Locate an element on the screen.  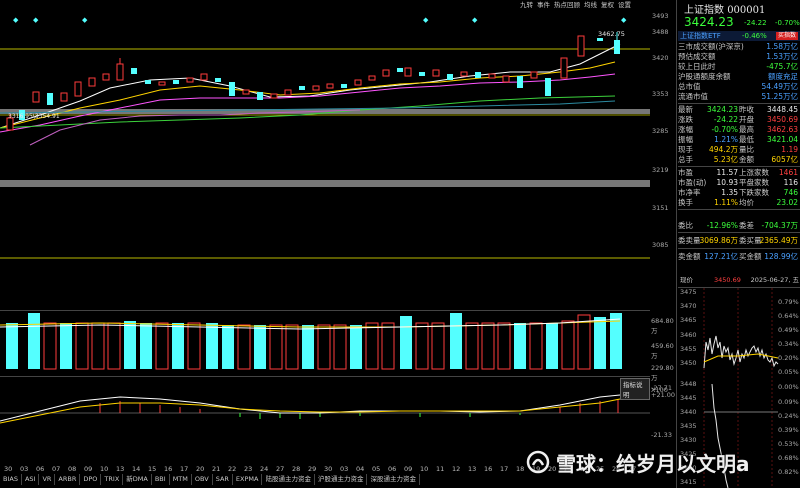
quote-row: 最新 3424.23 昨收 3448.45 is located at coordinates (738, 109).